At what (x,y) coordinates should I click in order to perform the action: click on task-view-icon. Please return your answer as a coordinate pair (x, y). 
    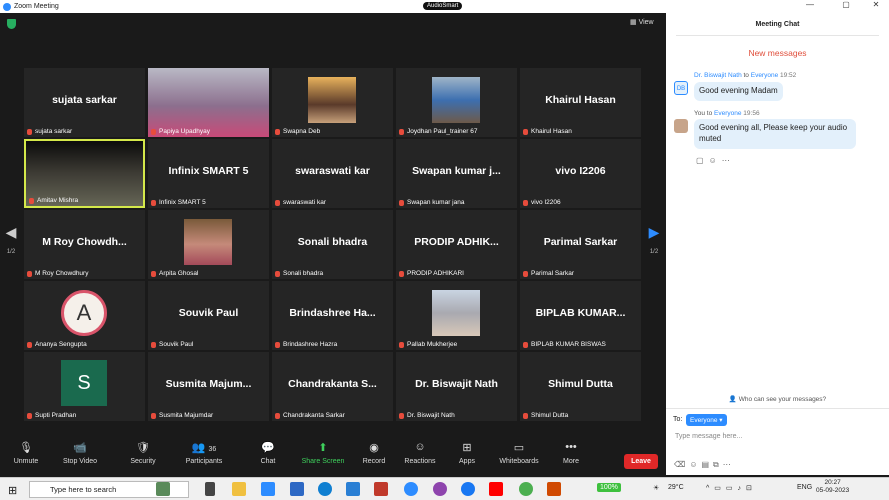
    Looking at the image, I should click on (210, 489).